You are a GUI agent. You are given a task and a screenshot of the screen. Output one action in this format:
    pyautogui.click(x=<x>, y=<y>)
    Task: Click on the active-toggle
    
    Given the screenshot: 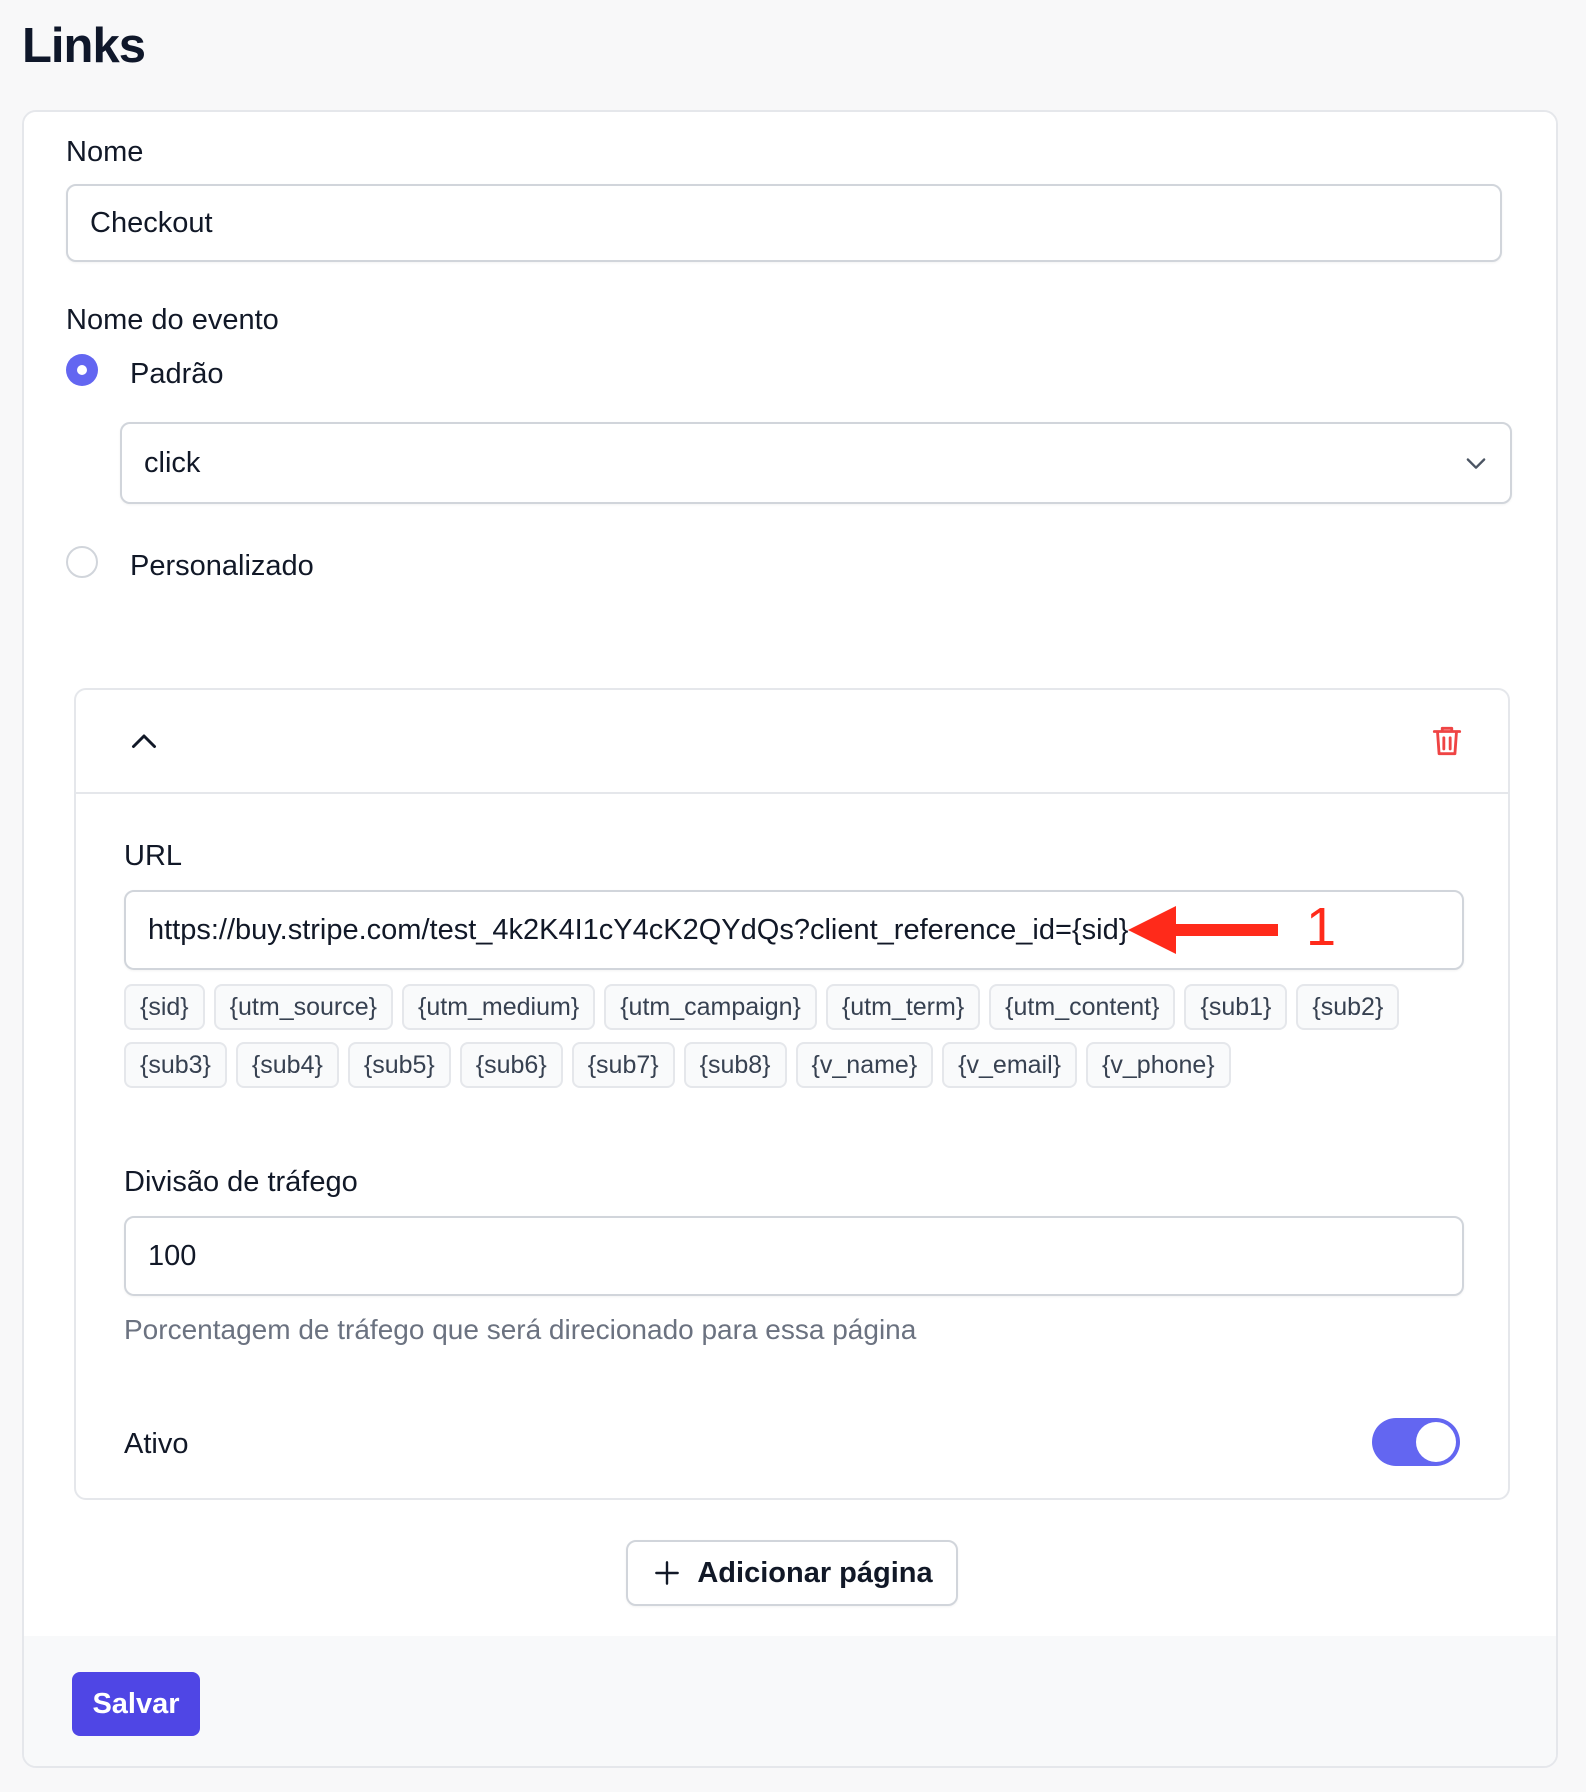 What is the action you would take?
    pyautogui.click(x=1416, y=1442)
    